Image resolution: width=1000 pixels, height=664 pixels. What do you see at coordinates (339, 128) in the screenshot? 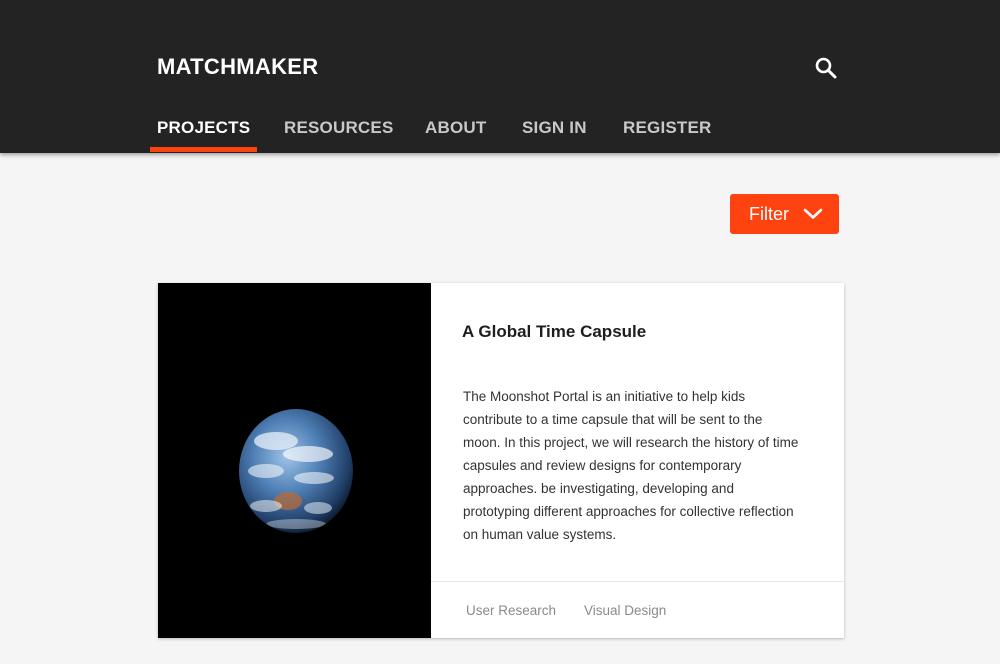
I see `nav-item-resources: RESOURCES` at bounding box center [339, 128].